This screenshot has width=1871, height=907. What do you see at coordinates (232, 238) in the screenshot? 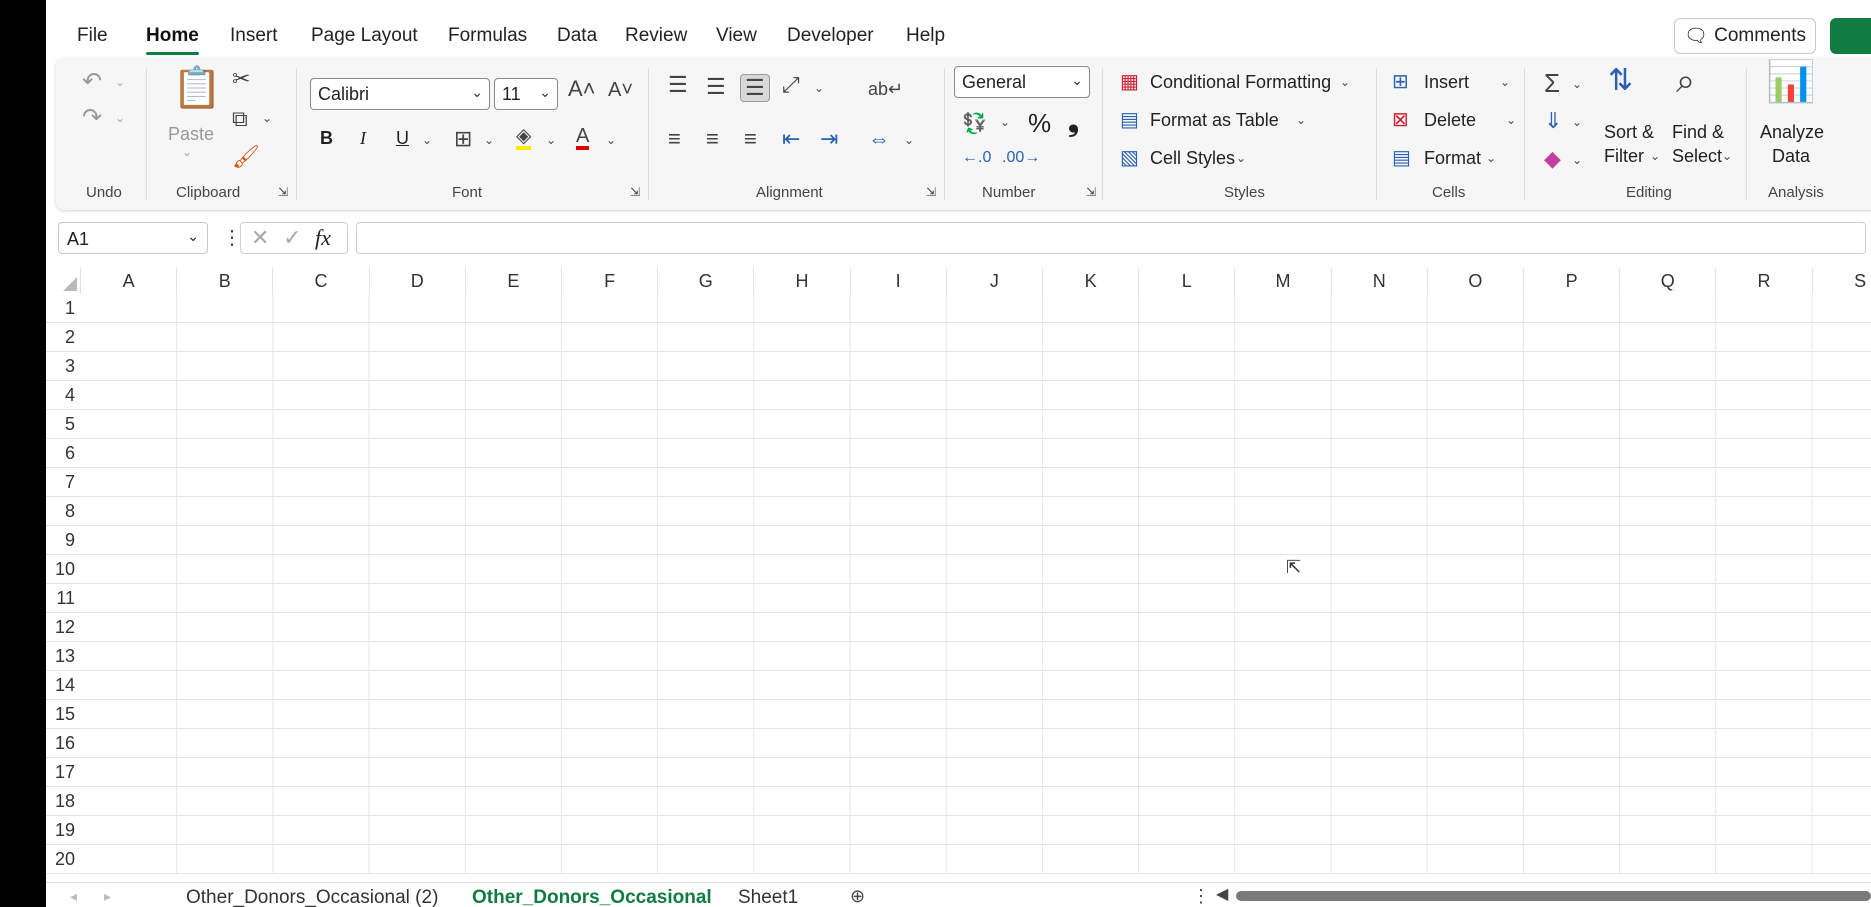
I see `more-options-icon: ⋮` at bounding box center [232, 238].